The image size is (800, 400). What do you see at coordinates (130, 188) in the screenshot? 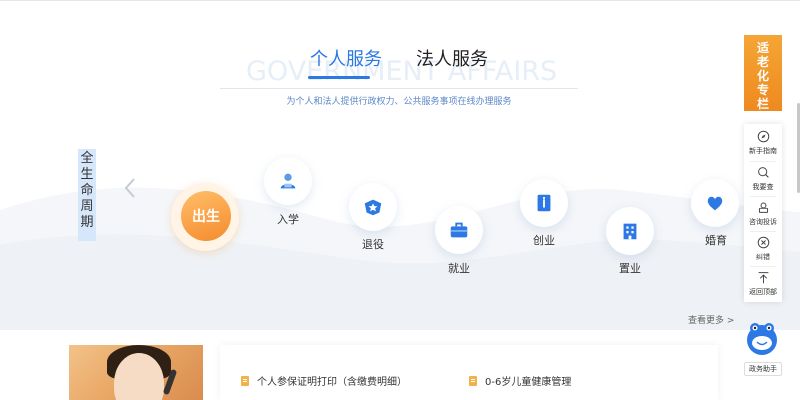
I see `prev-arrow-icon` at bounding box center [130, 188].